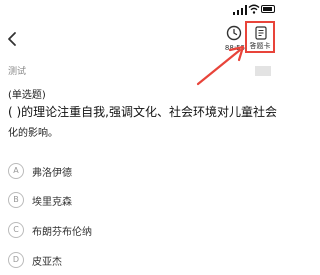 The image size is (320, 275). What do you see at coordinates (108, 231) in the screenshot?
I see `option-c: C 布朗芬布伦纳` at bounding box center [108, 231].